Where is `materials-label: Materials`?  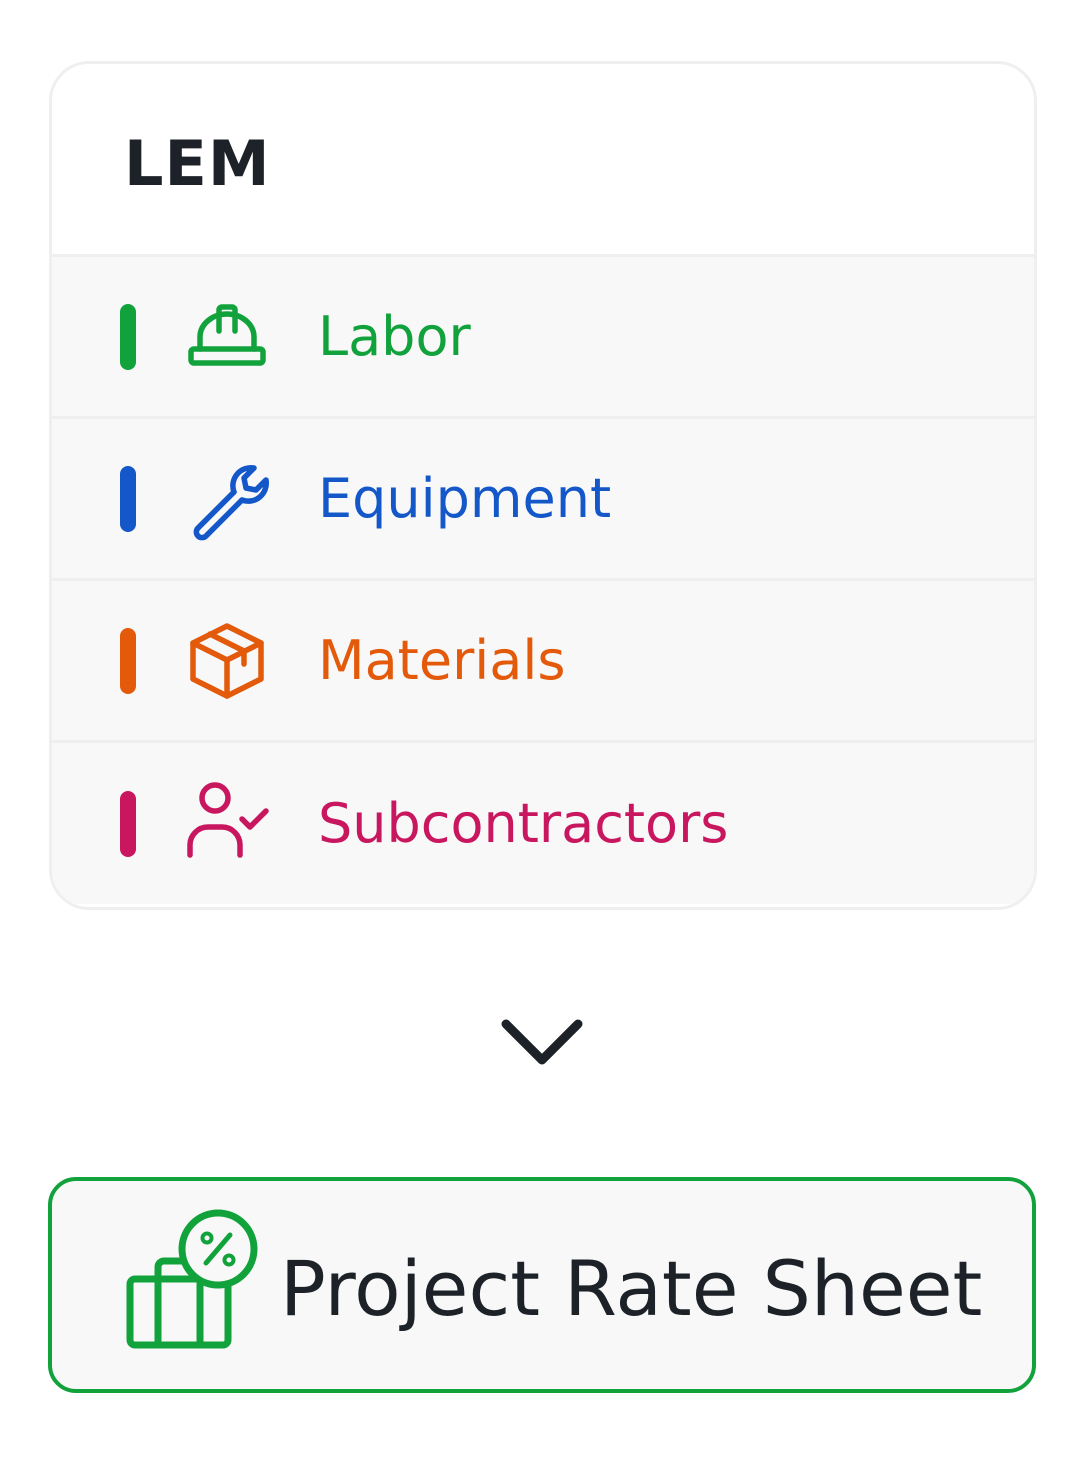
materials-label: Materials is located at coordinates (442, 660).